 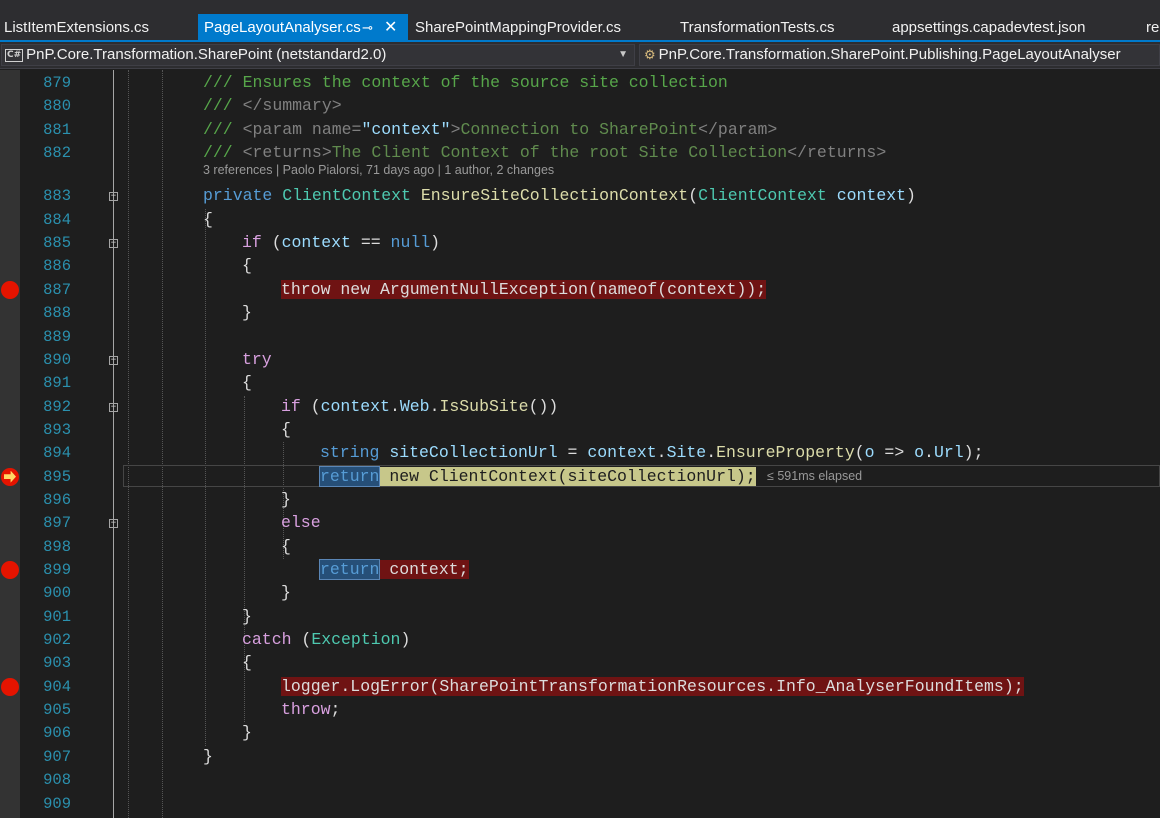 I want to click on code-line: throw;, so click(x=310, y=710).